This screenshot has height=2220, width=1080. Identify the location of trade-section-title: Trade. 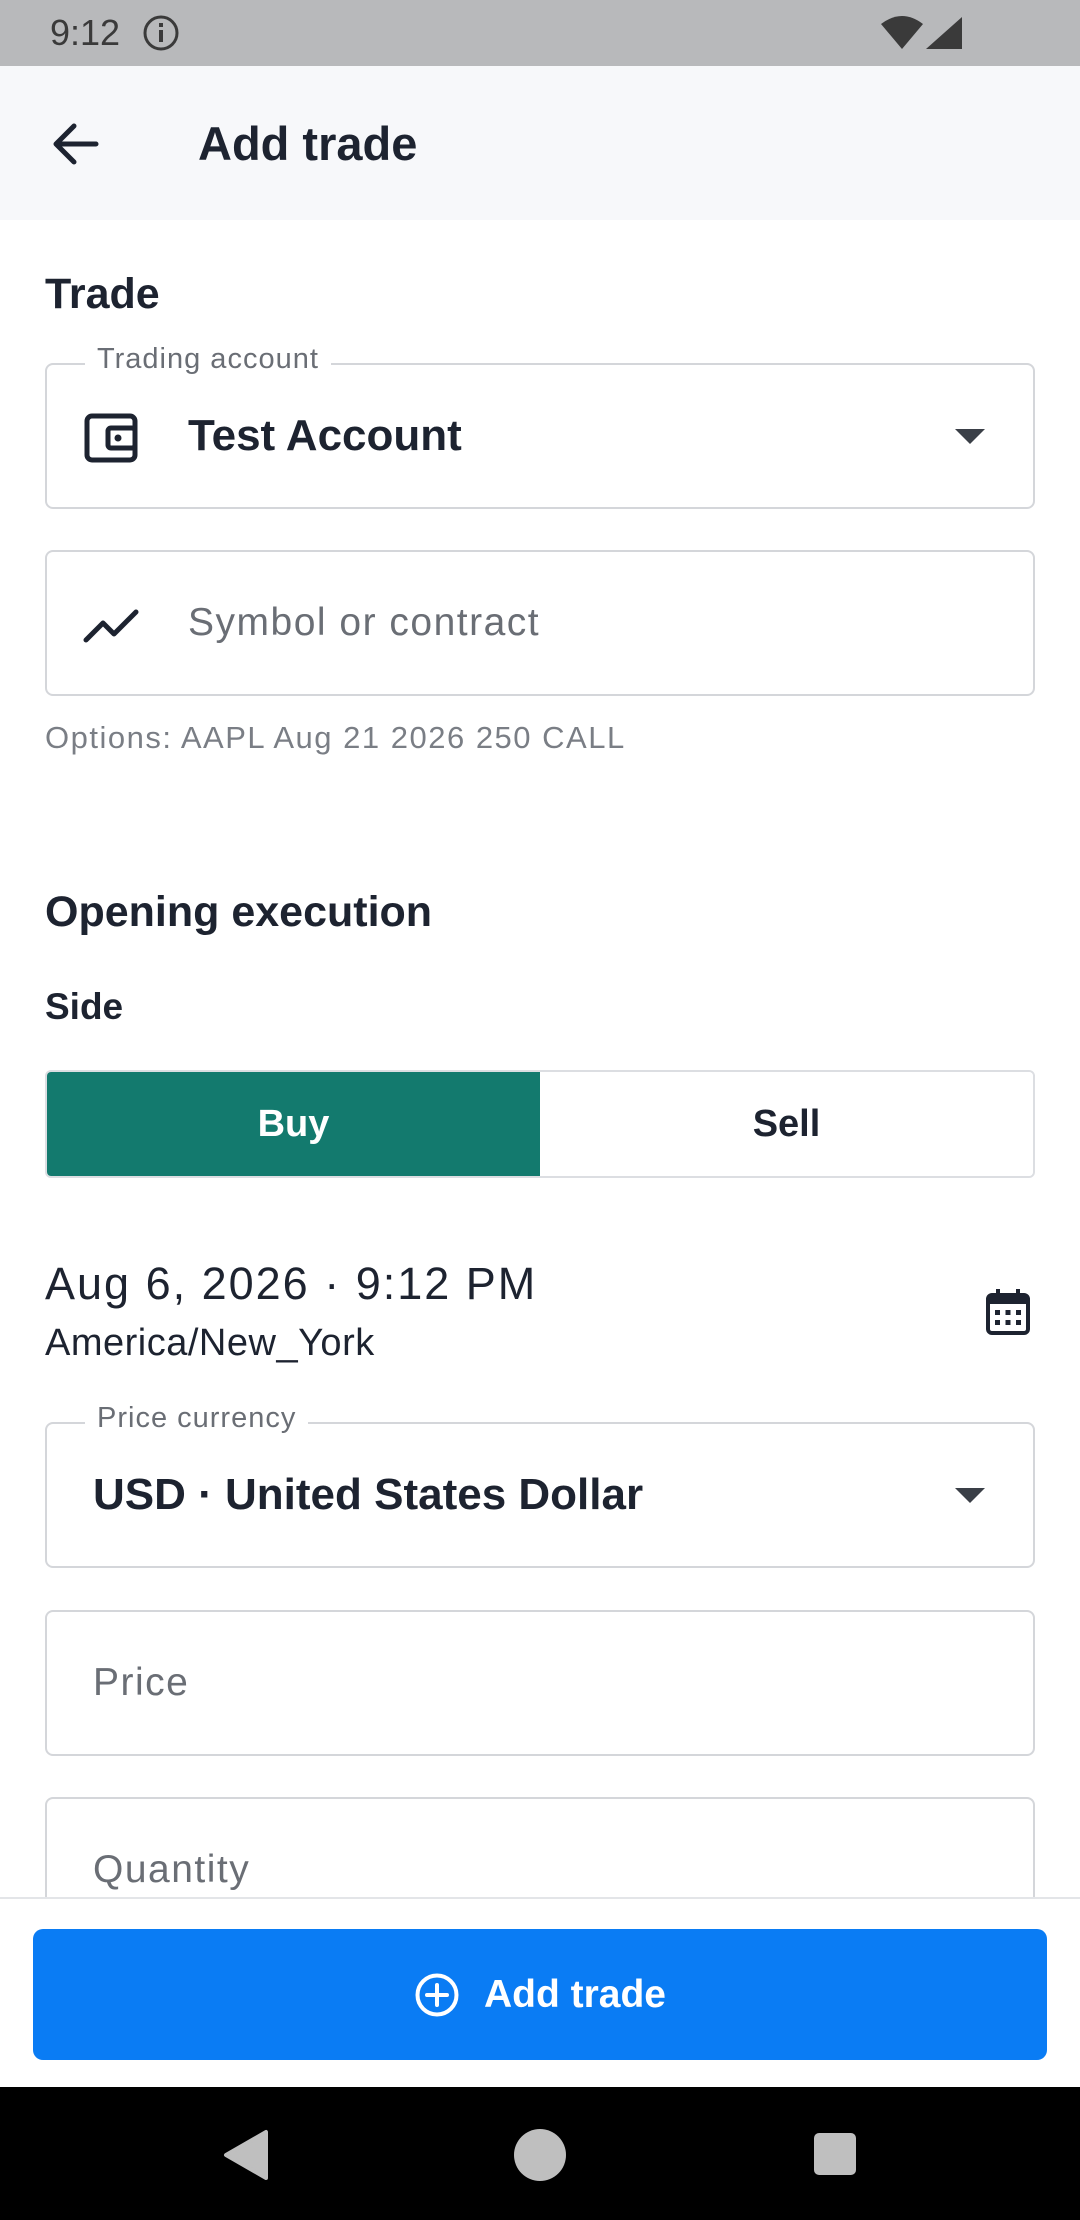
(102, 294).